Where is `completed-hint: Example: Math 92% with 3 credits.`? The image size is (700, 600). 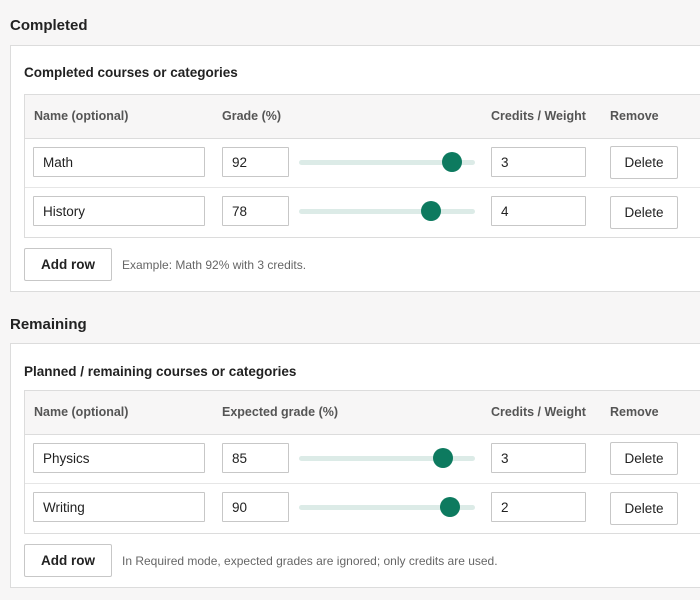 completed-hint: Example: Math 92% with 3 credits. is located at coordinates (214, 265).